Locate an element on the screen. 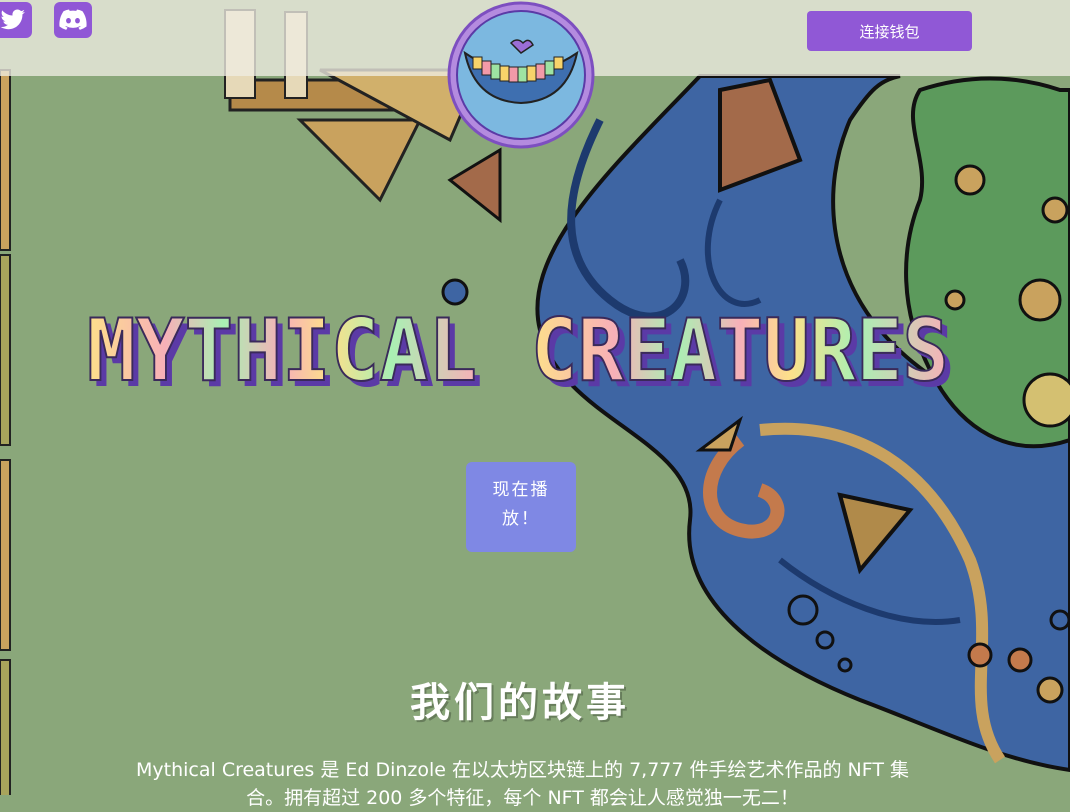  play-now-button: 现在播放！ is located at coordinates (521, 507).